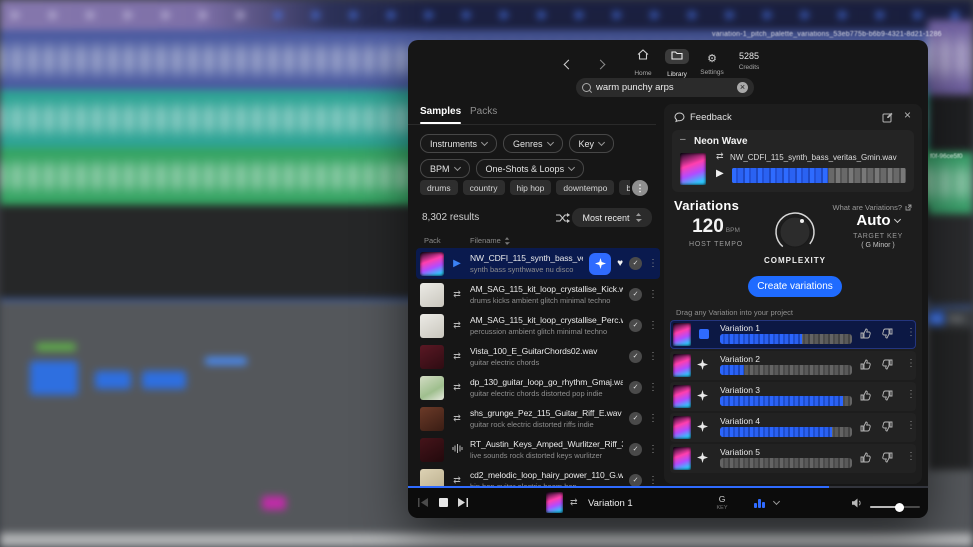 This screenshot has width=973, height=547. What do you see at coordinates (591, 143) in the screenshot?
I see `filter-key: Key` at bounding box center [591, 143].